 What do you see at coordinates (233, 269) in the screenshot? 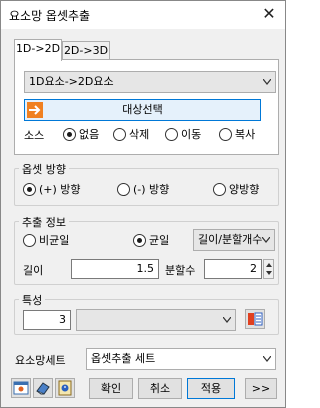
I see `divisions-input: 2` at bounding box center [233, 269].